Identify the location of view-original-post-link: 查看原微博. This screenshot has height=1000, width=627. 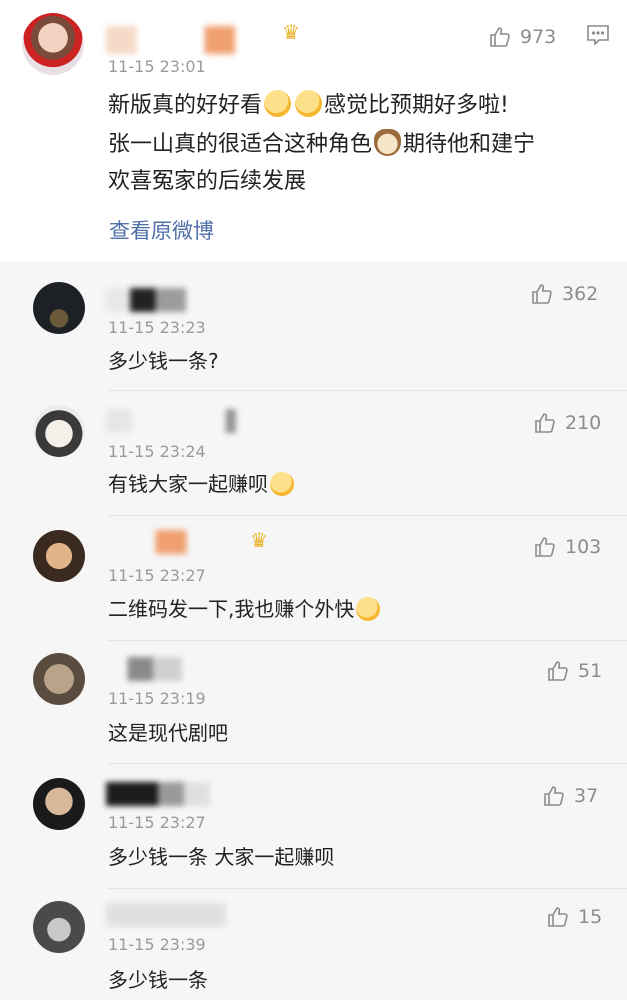
(161, 230).